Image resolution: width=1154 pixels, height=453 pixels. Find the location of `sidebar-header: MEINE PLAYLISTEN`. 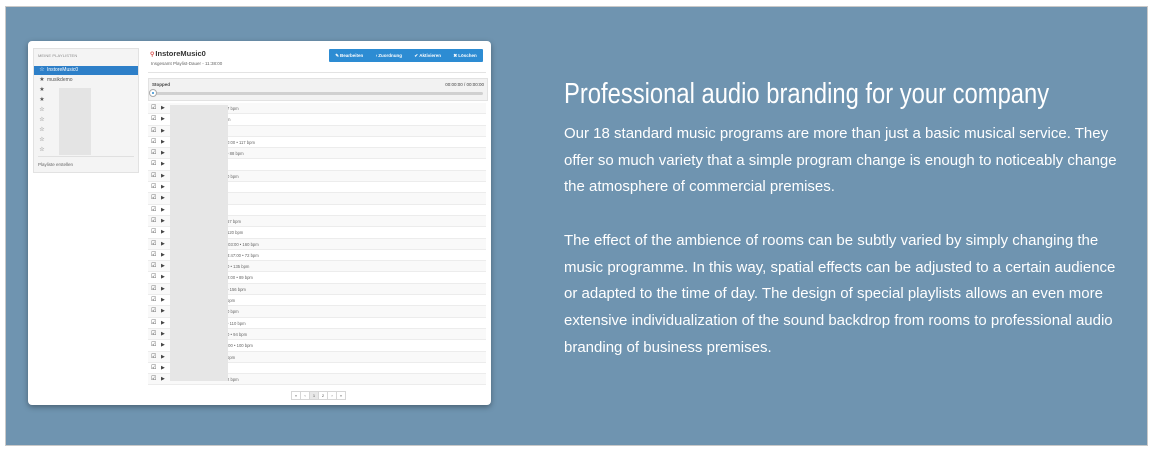

sidebar-header: MEINE PLAYLISTEN is located at coordinates (58, 55).